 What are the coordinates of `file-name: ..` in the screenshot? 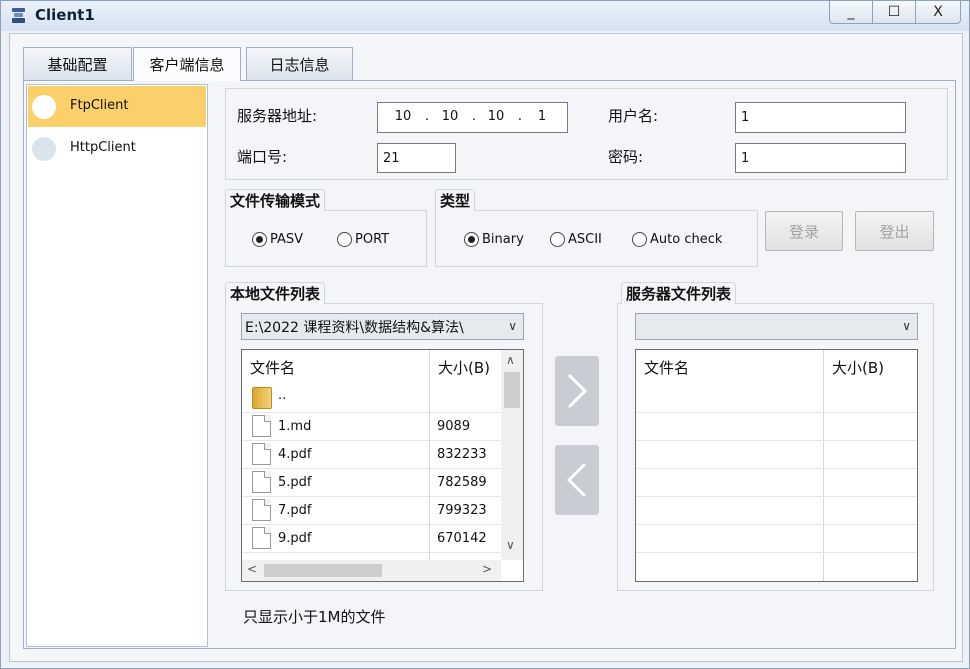 It's located at (282, 395).